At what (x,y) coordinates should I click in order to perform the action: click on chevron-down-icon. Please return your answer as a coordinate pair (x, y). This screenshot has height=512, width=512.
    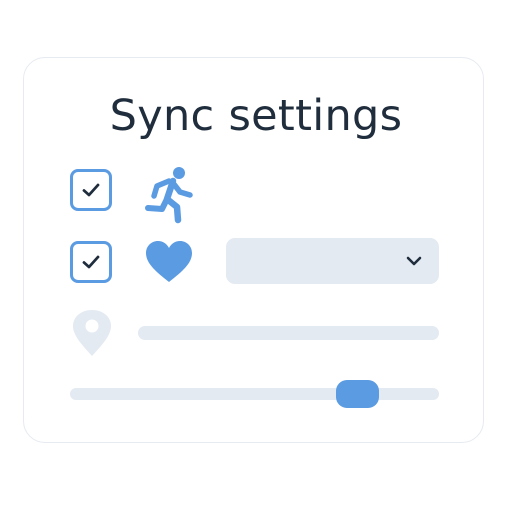
    Looking at the image, I should click on (414, 261).